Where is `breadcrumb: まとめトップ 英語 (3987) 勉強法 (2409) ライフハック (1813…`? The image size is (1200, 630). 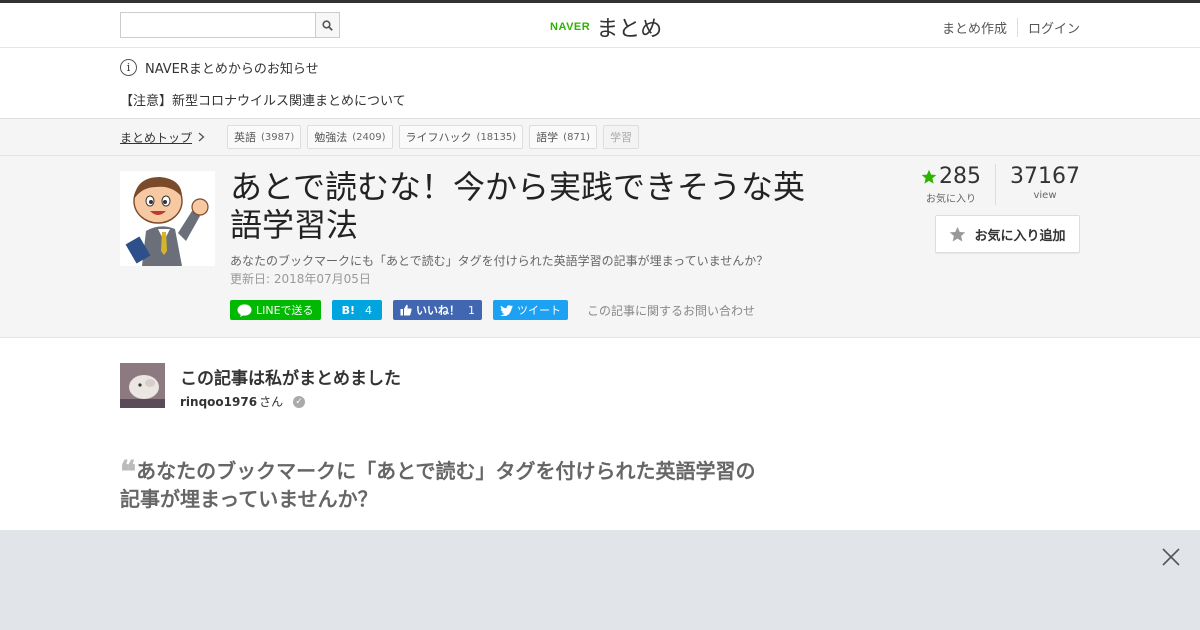
breadcrumb: まとめトップ 英語 (3987) 勉強法 (2409) ライフハック (1813… is located at coordinates (600, 137).